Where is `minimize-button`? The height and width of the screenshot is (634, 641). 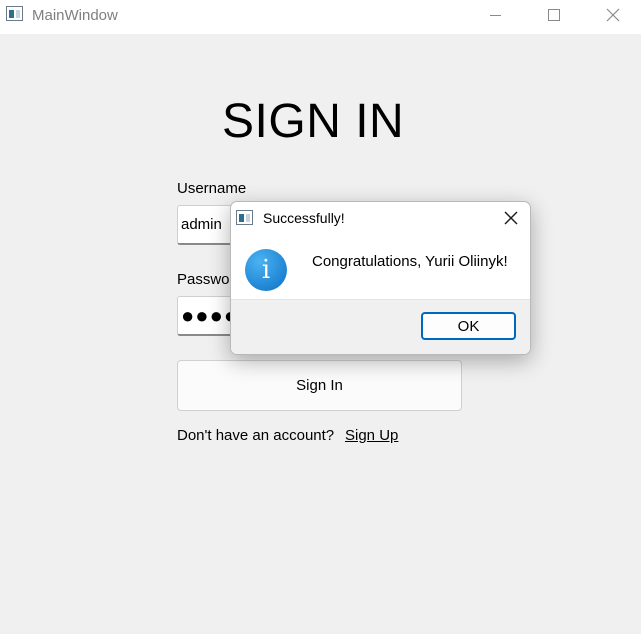
minimize-button is located at coordinates (495, 15).